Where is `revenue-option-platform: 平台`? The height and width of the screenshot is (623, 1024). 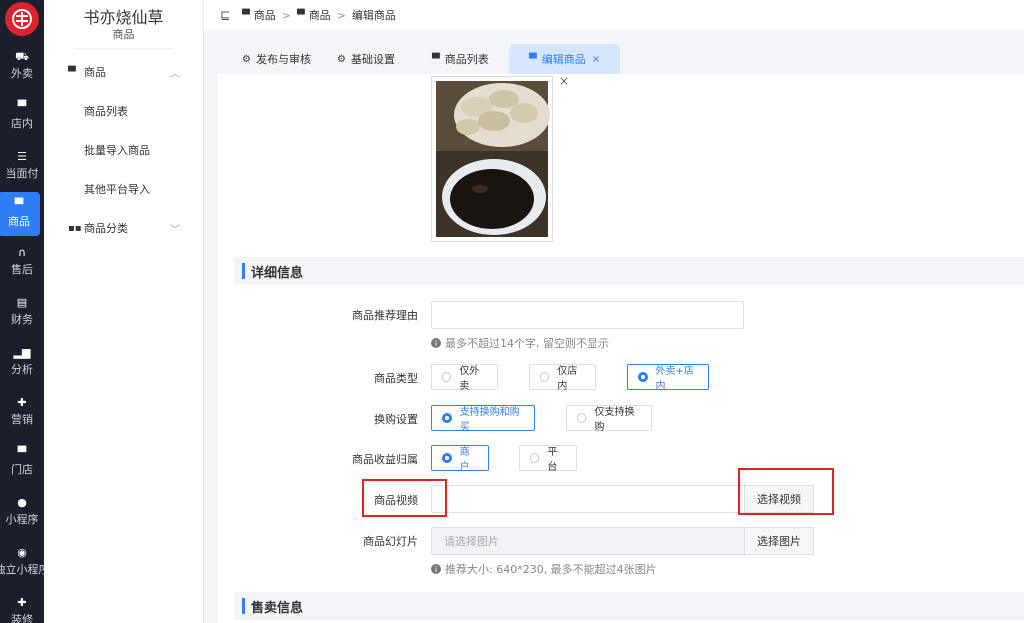 revenue-option-platform: 平台 is located at coordinates (548, 459).